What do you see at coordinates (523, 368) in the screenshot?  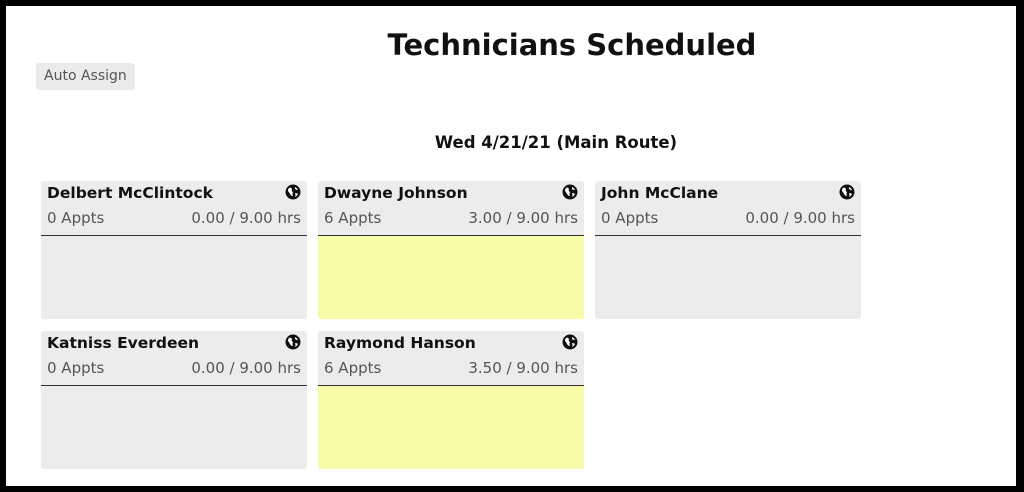 I see `hours-scheduled: 3.50 / 9.00 hrs` at bounding box center [523, 368].